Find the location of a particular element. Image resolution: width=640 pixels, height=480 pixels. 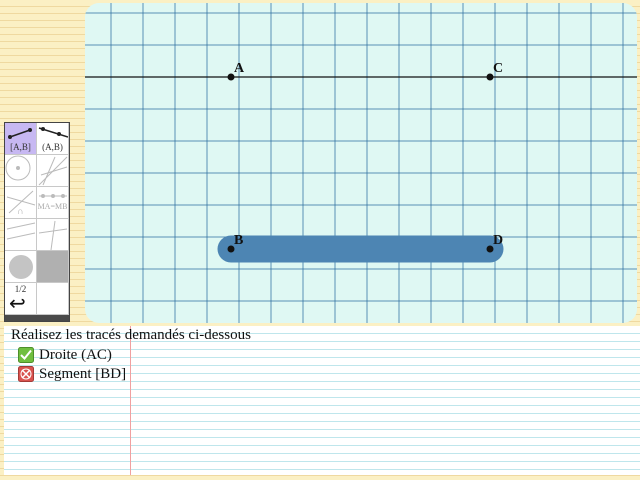

intersection-tool: ∩ is located at coordinates (21, 203).